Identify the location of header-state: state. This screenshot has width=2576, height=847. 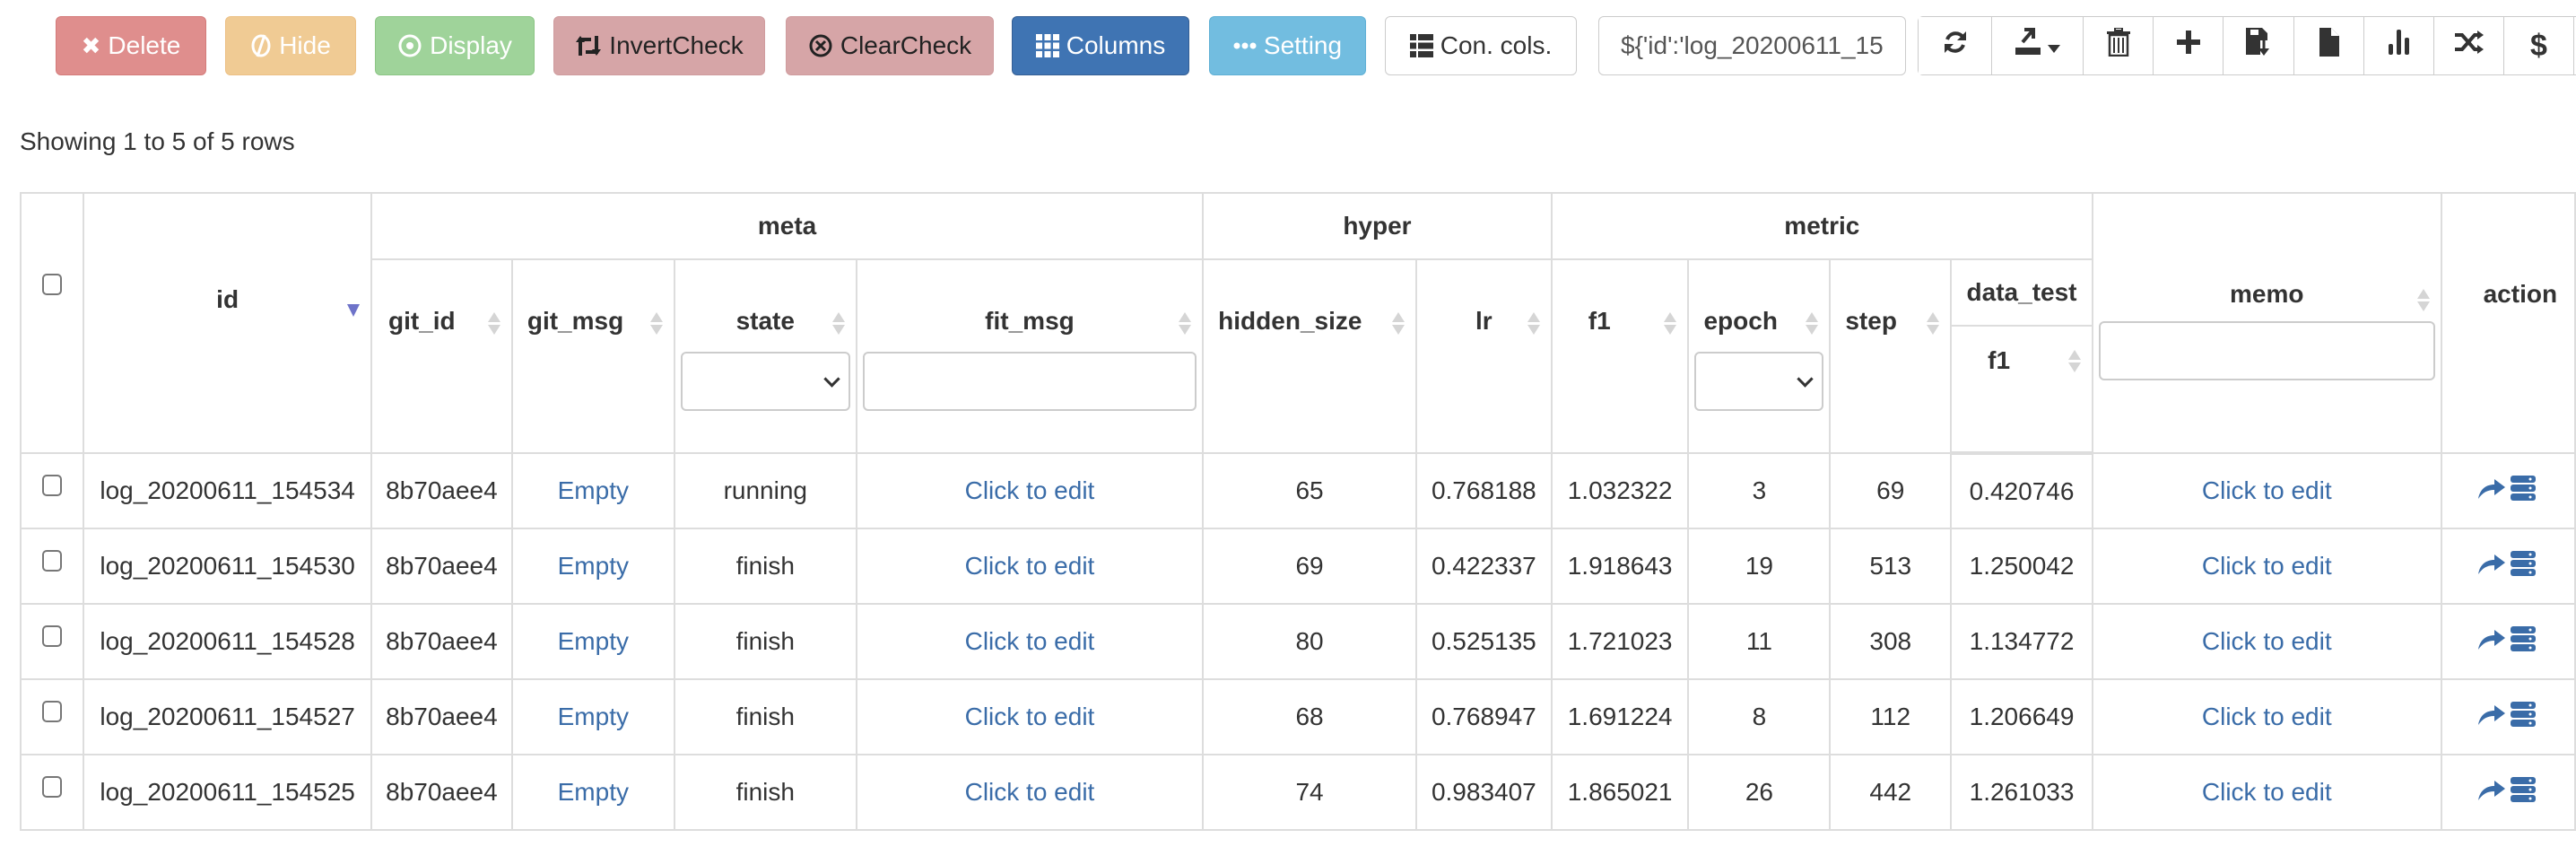
(765, 356).